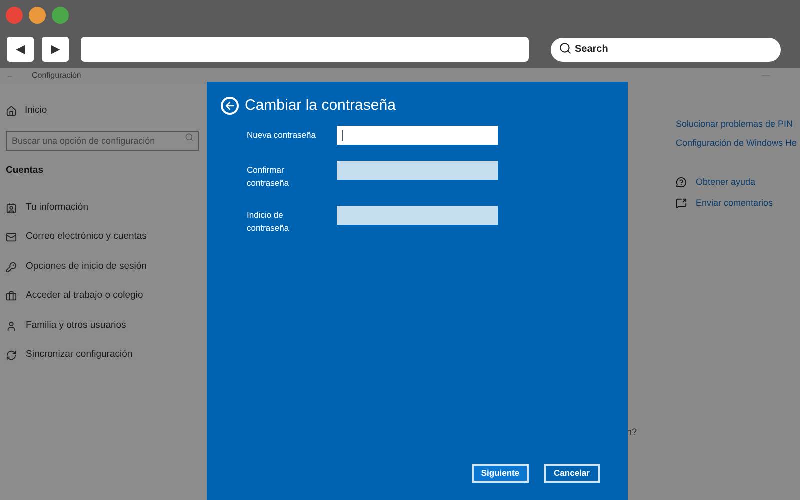  I want to click on address-field, so click(305, 49).